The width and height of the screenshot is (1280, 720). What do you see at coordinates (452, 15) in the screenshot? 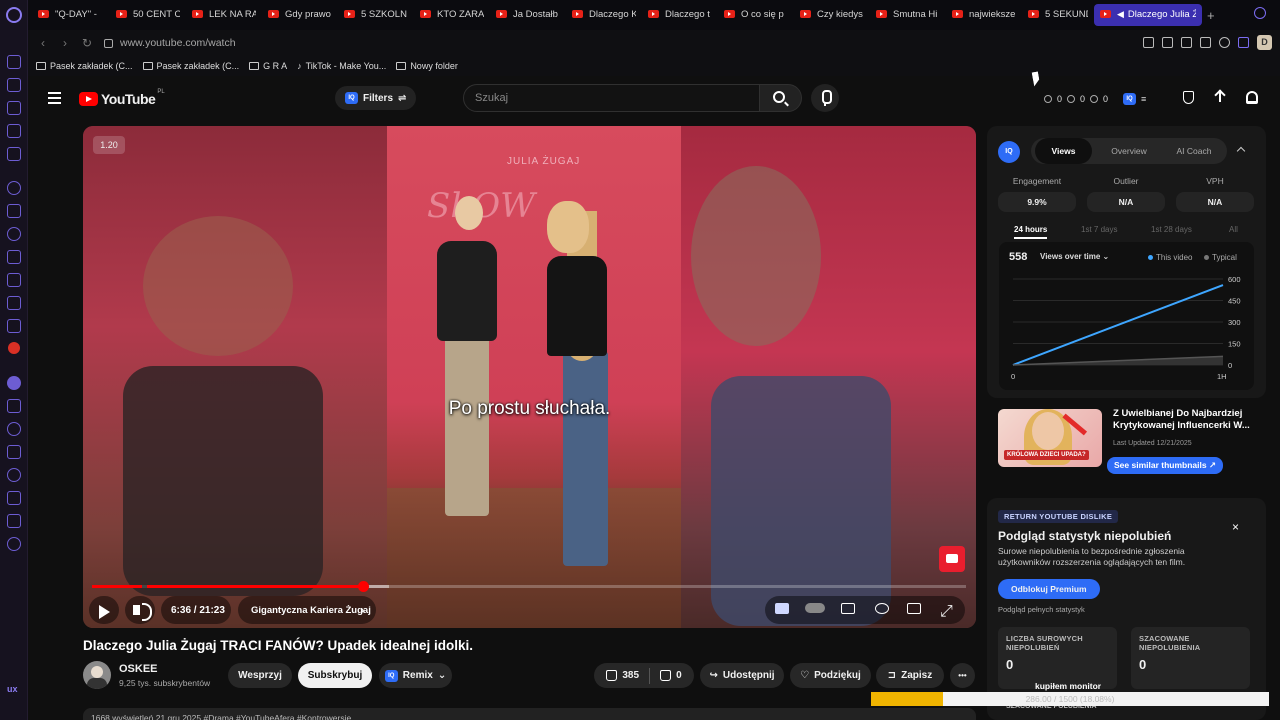
I see `browser-tab: KTO ZARA` at bounding box center [452, 15].